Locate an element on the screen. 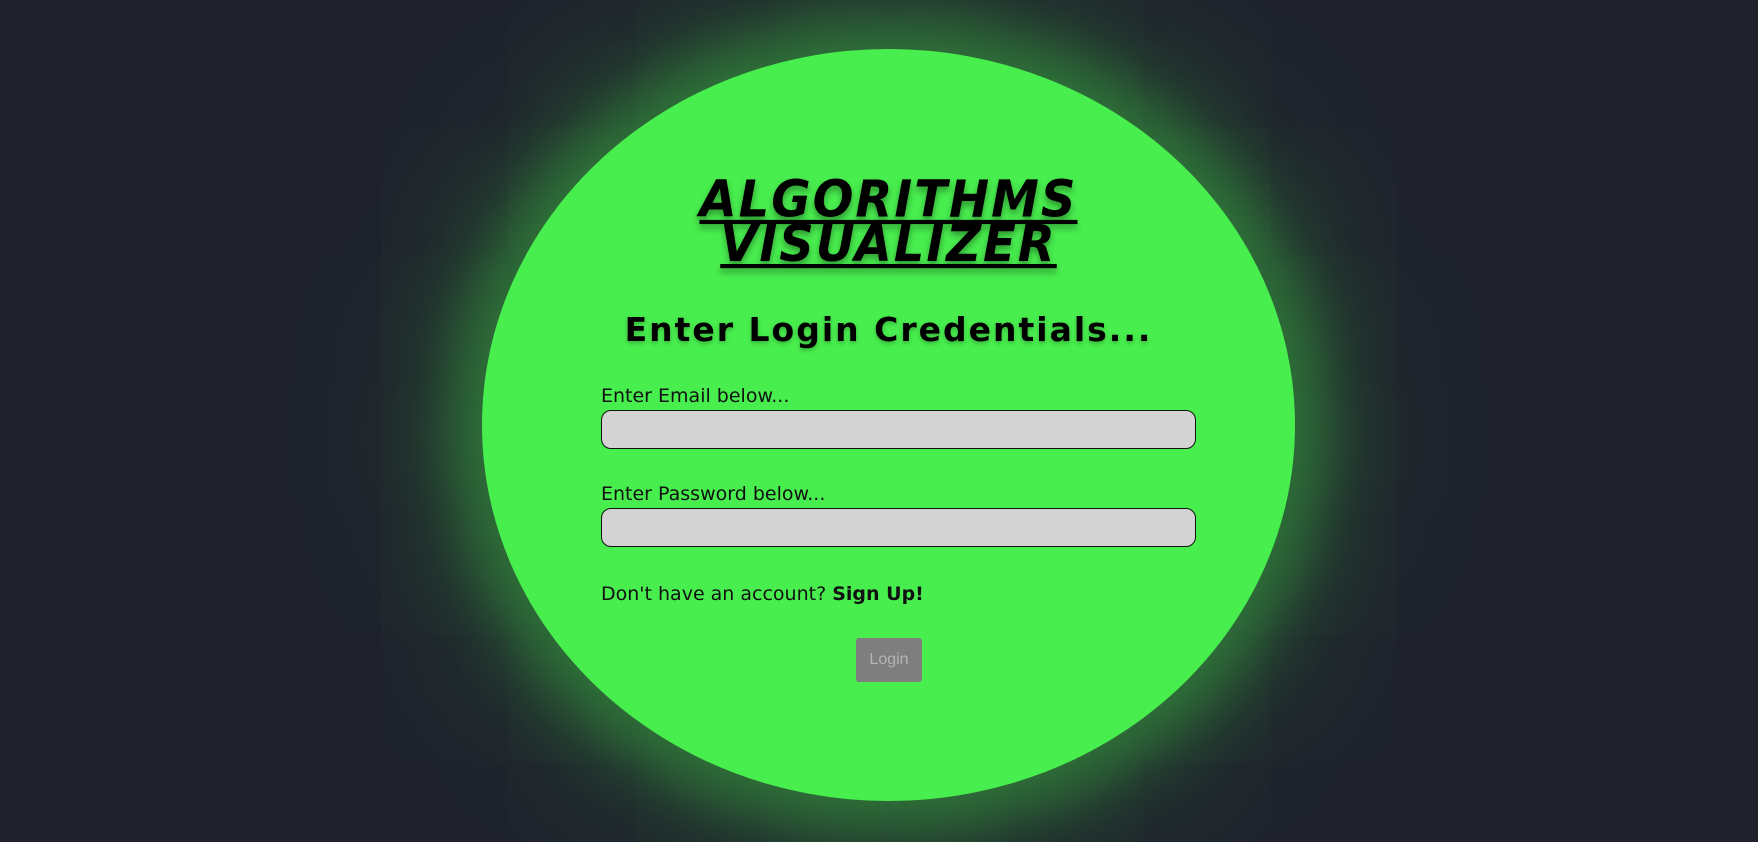 This screenshot has width=1758, height=842. signup-prompt-line: Don't have an account? Sign Up! is located at coordinates (762, 594).